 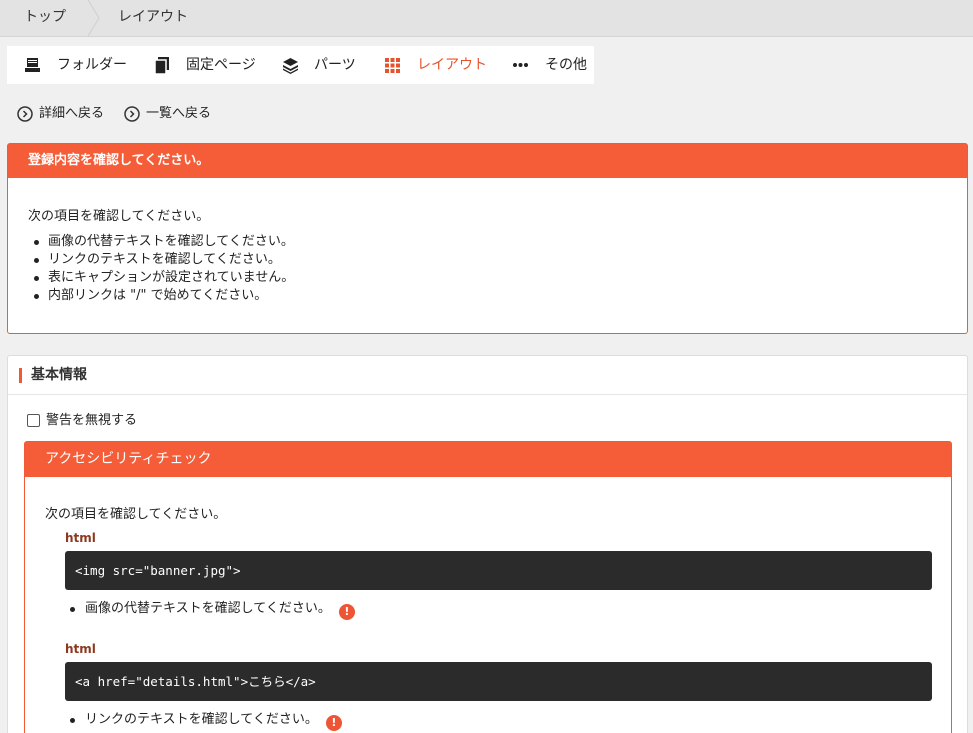 I want to click on nav-pages-label: 固定ページ, so click(x=221, y=65).